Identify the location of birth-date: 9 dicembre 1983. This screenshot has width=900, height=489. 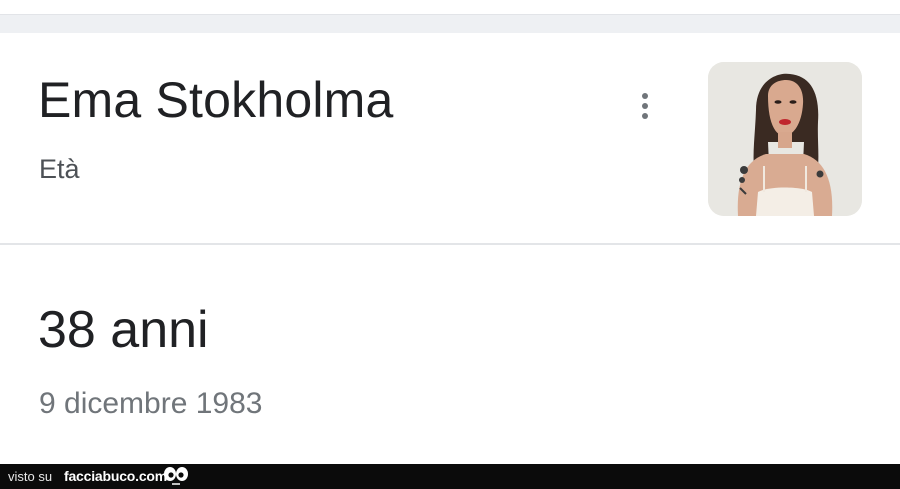
(151, 403).